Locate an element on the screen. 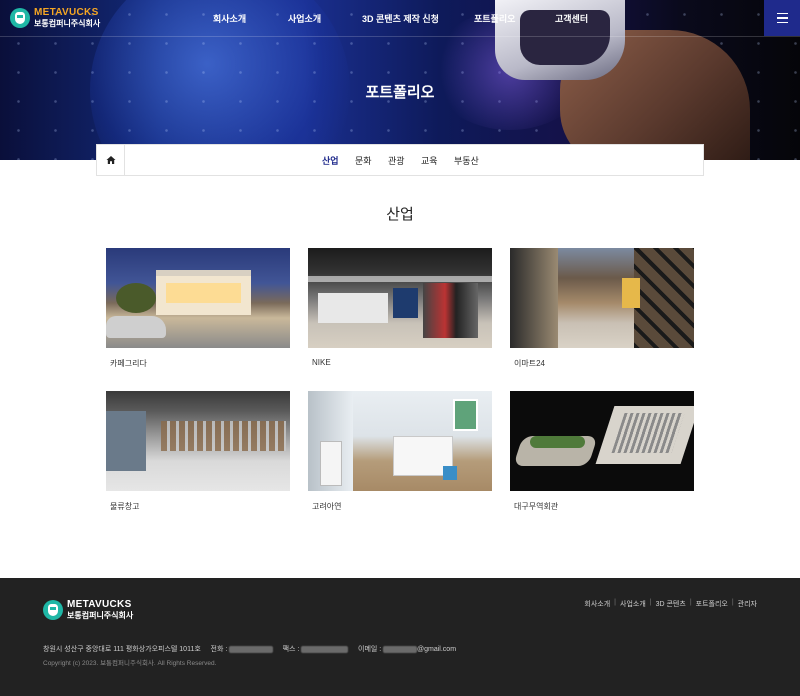  tab-real-estate: 부동산 is located at coordinates (466, 160).